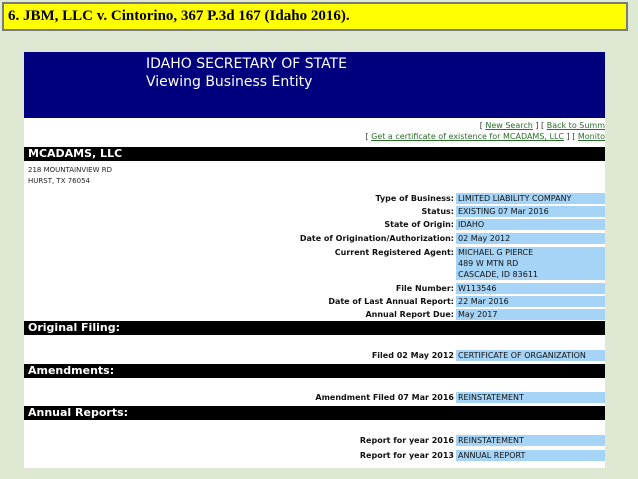 This screenshot has width=638, height=479. What do you see at coordinates (70, 170) in the screenshot?
I see `entity-address-line1: 218 MOUNTAINVIEW RD` at bounding box center [70, 170].